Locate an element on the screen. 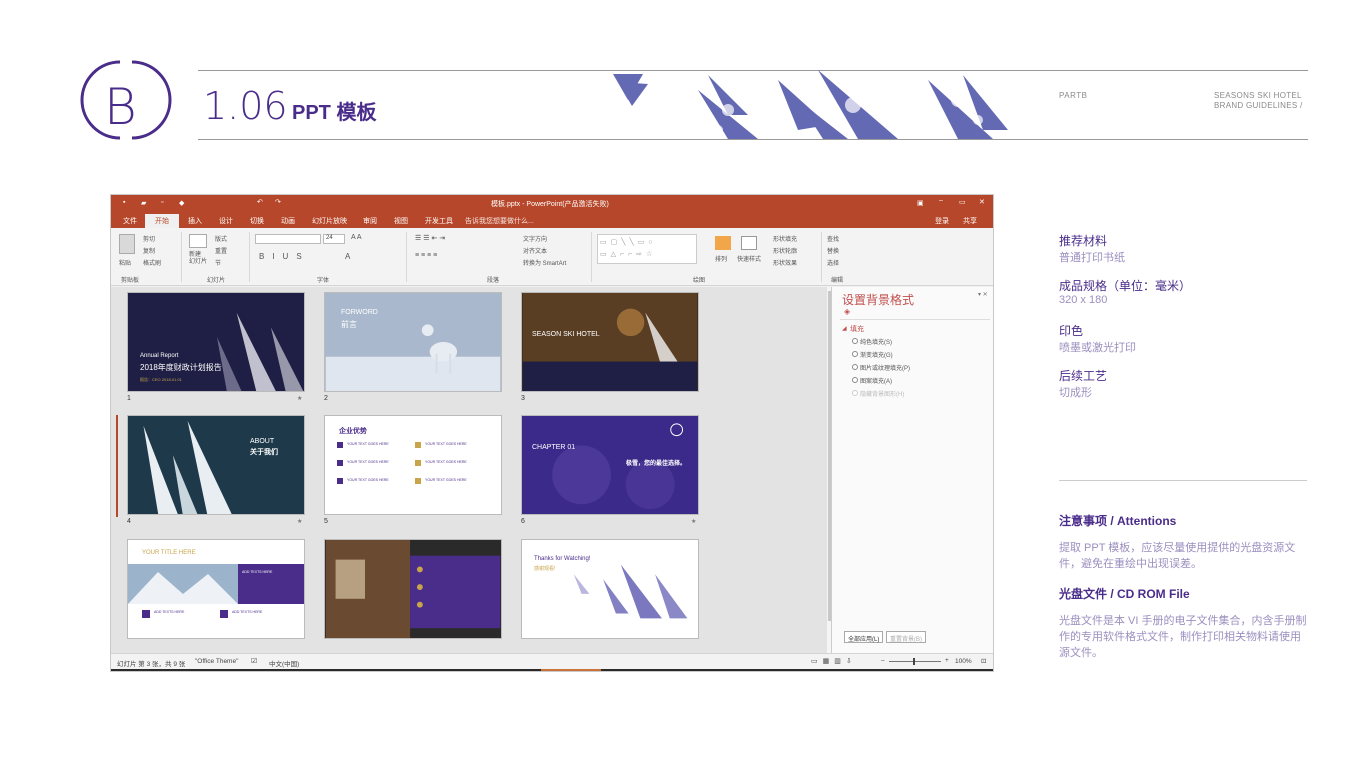 This screenshot has height=768, width=1366. redo-icon: ↷ is located at coordinates (278, 202).